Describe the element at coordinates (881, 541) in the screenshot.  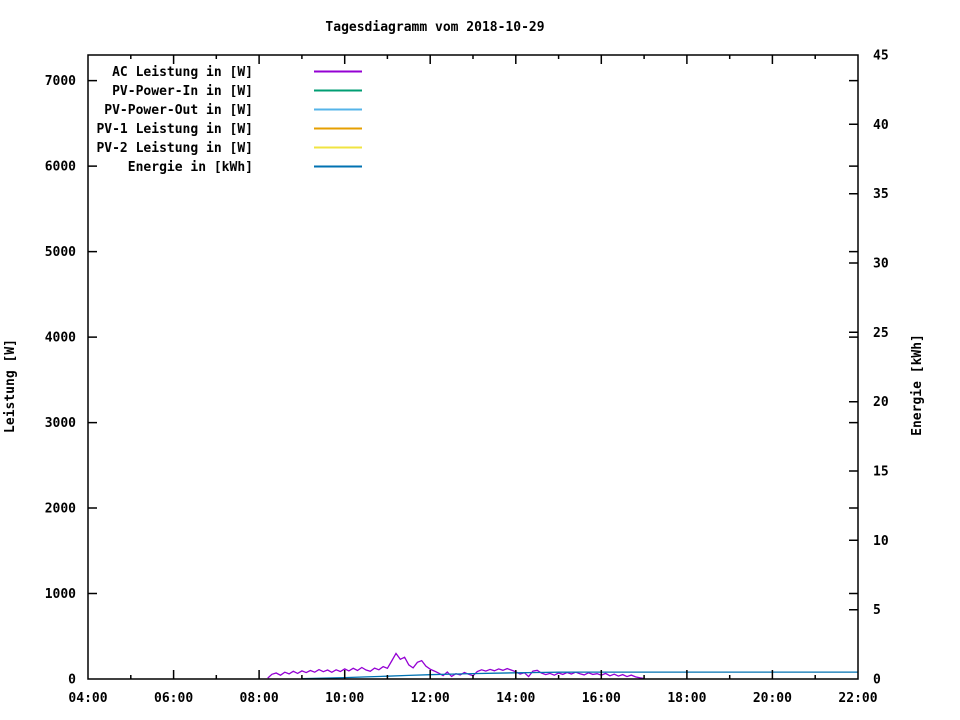
I see `y-right-tick-label: 10` at that location.